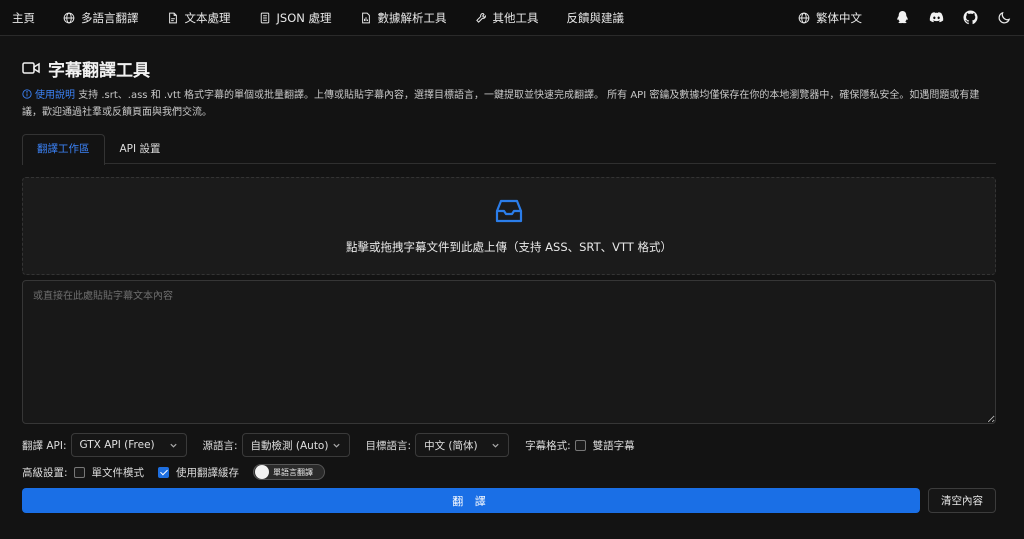  Describe the element at coordinates (207, 472) in the screenshot. I see `translation-cache-label: 使用翻譯緩存` at that location.